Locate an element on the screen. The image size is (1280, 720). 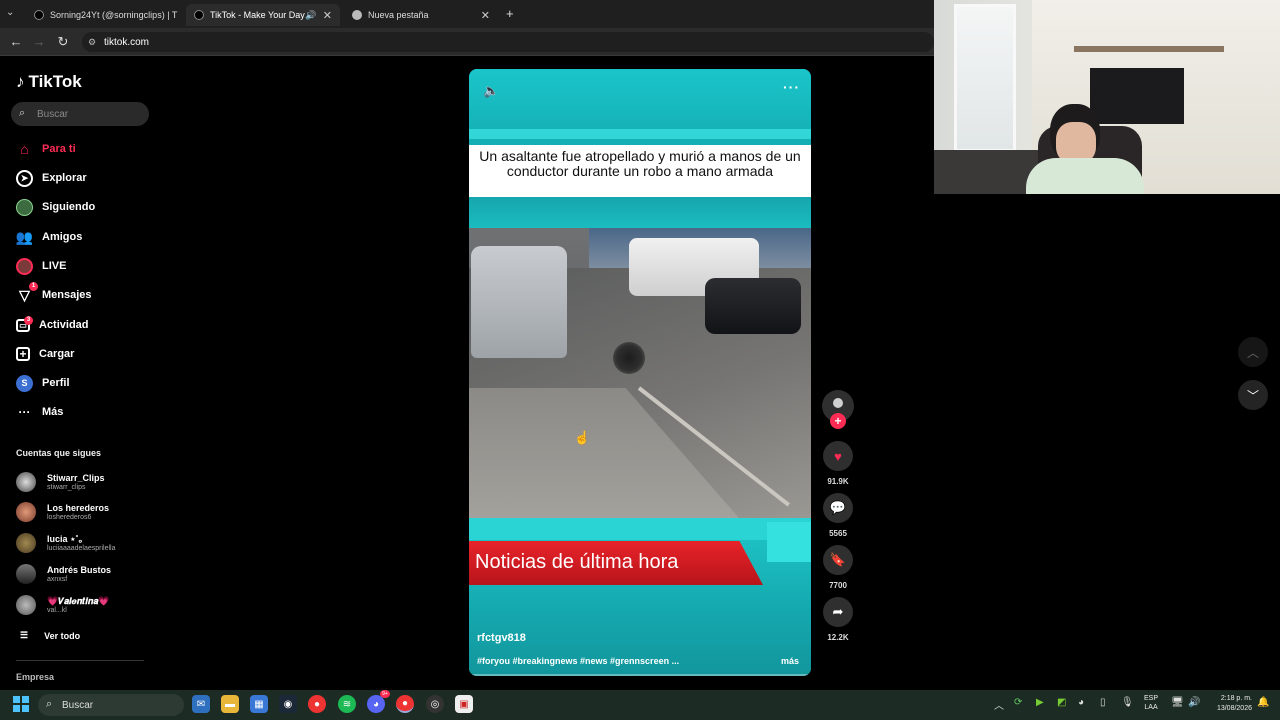
steam-app-icon: ◉ is located at coordinates (288, 704).